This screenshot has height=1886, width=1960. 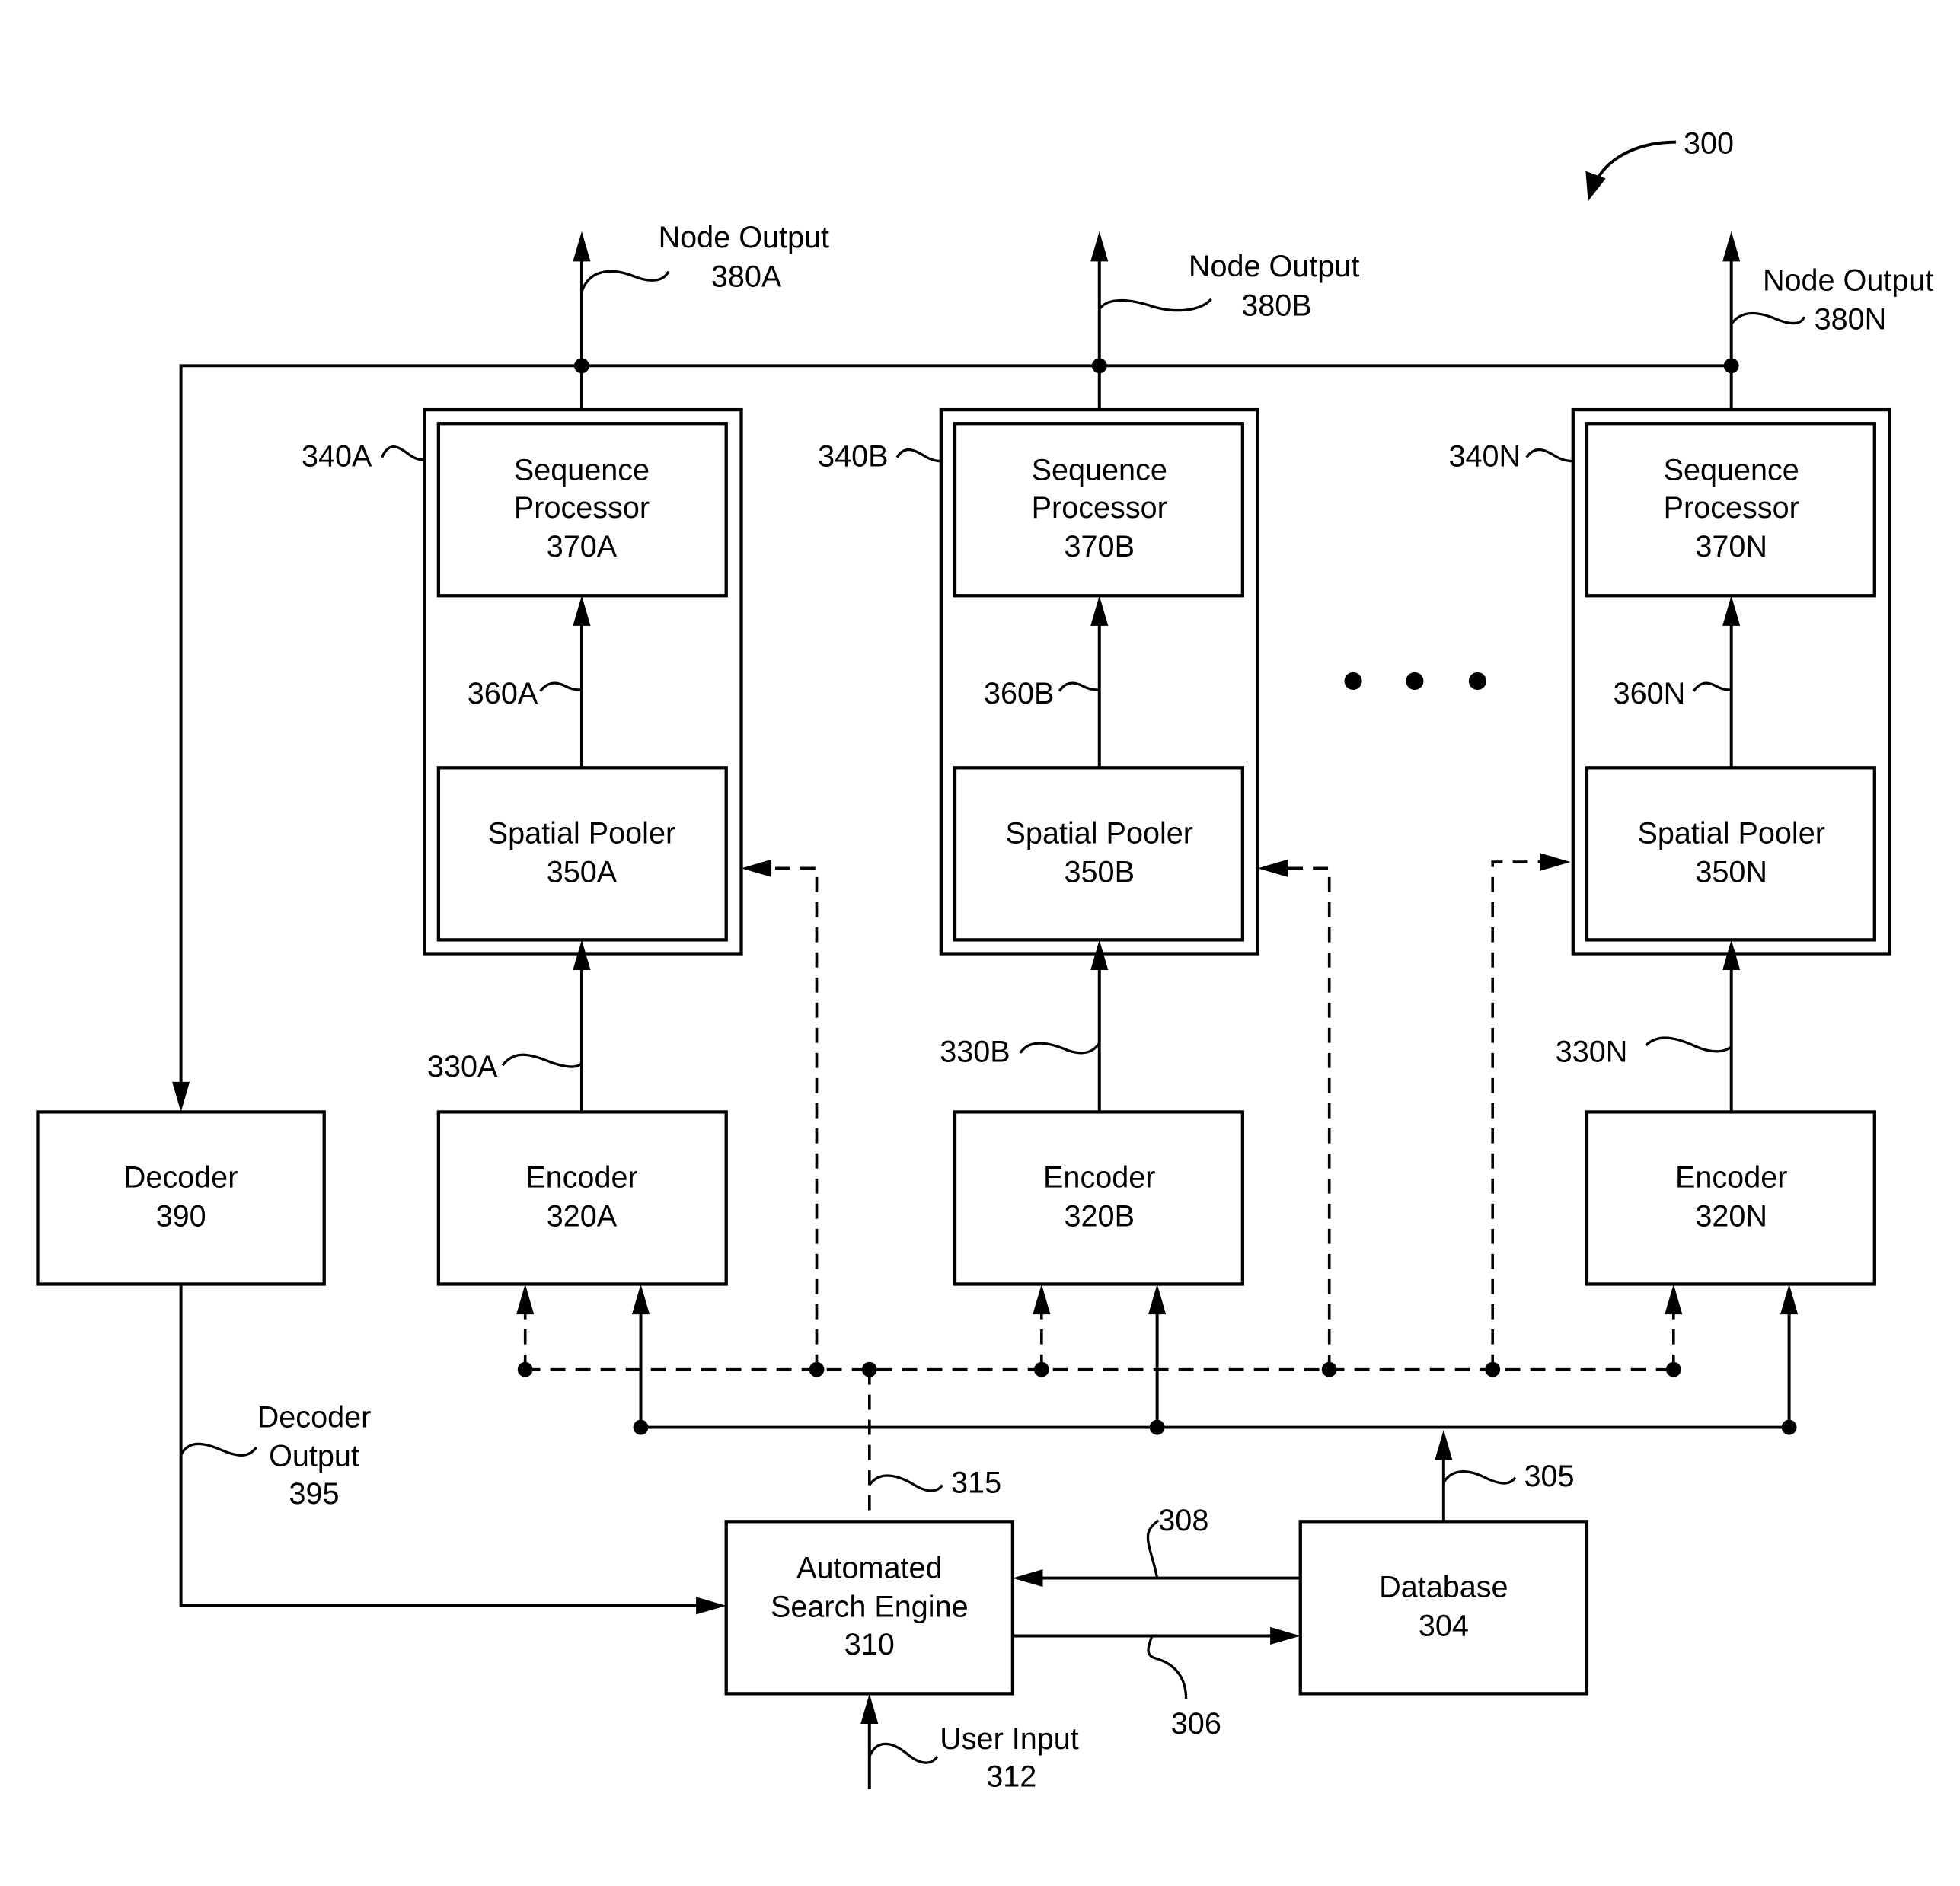 I want to click on control-ref: 315, so click(x=976, y=1482).